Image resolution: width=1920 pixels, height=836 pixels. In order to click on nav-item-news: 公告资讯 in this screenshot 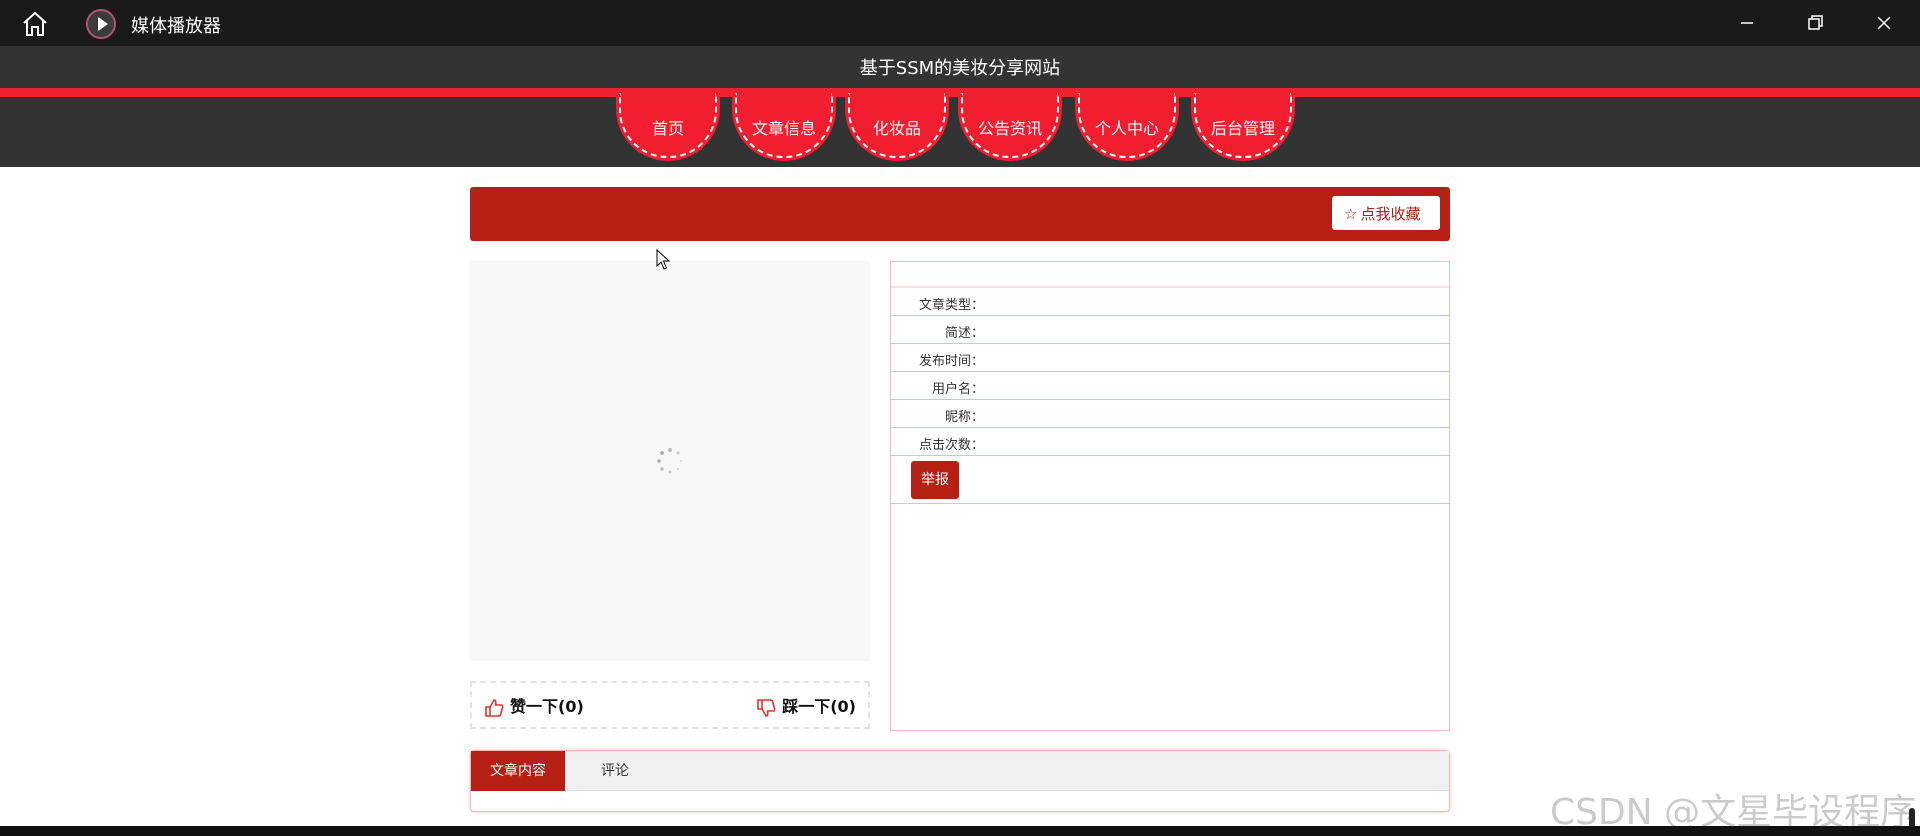, I will do `click(1010, 127)`.